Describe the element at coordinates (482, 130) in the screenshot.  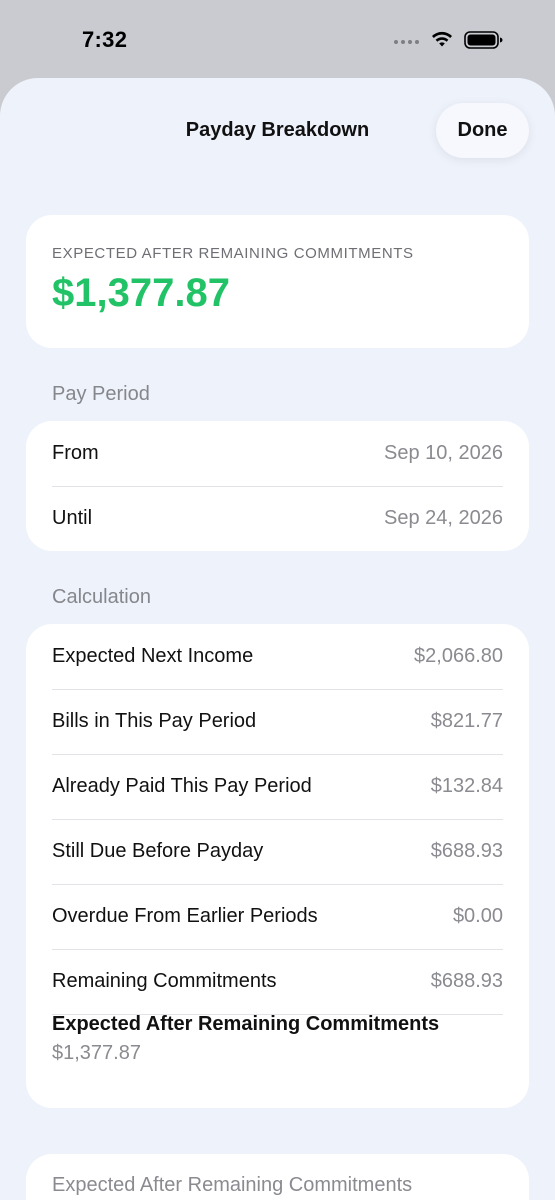
I see `done-button: Done` at that location.